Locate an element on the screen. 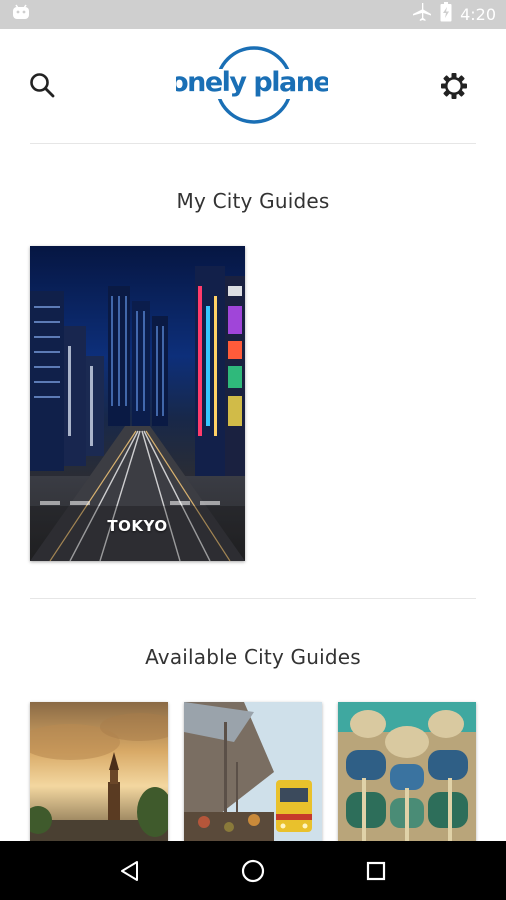  settings-gear-icon is located at coordinates (454, 86).